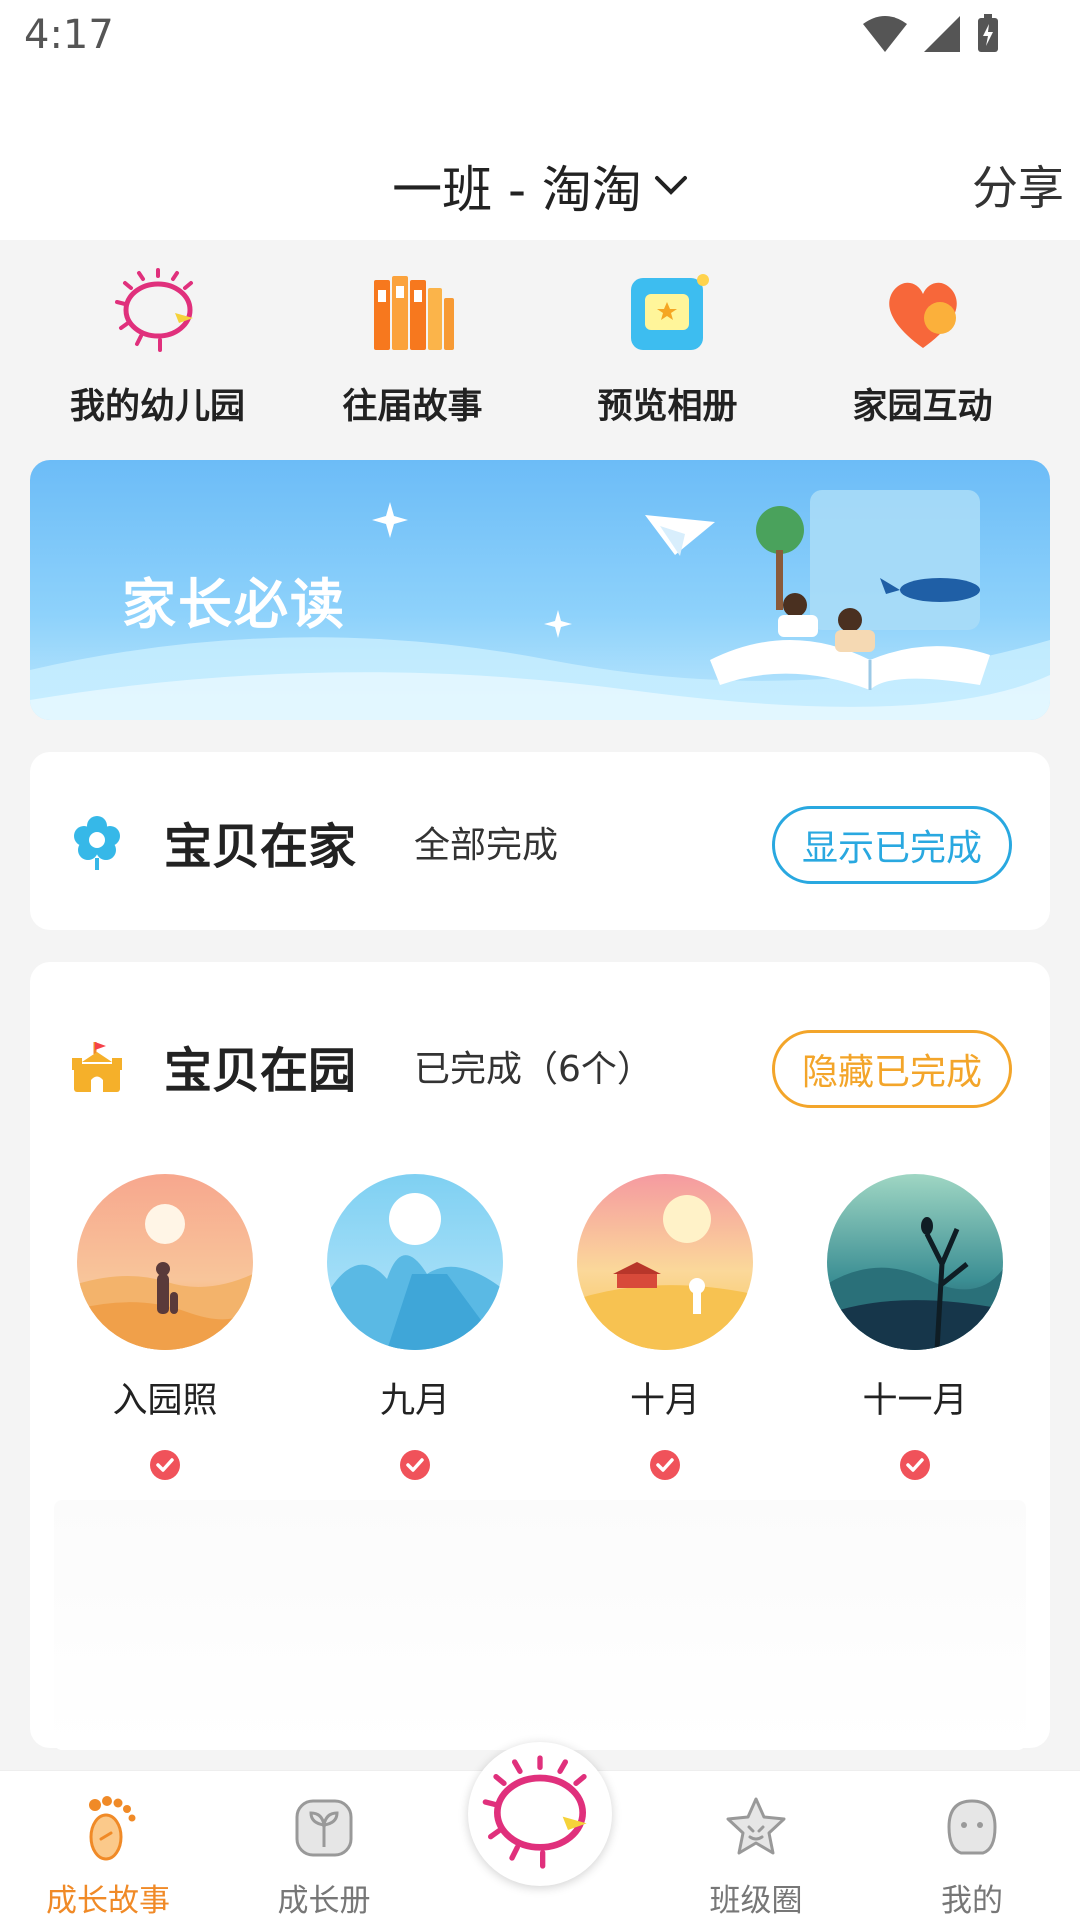  I want to click on status-bar: 4:17, so click(540, 36).